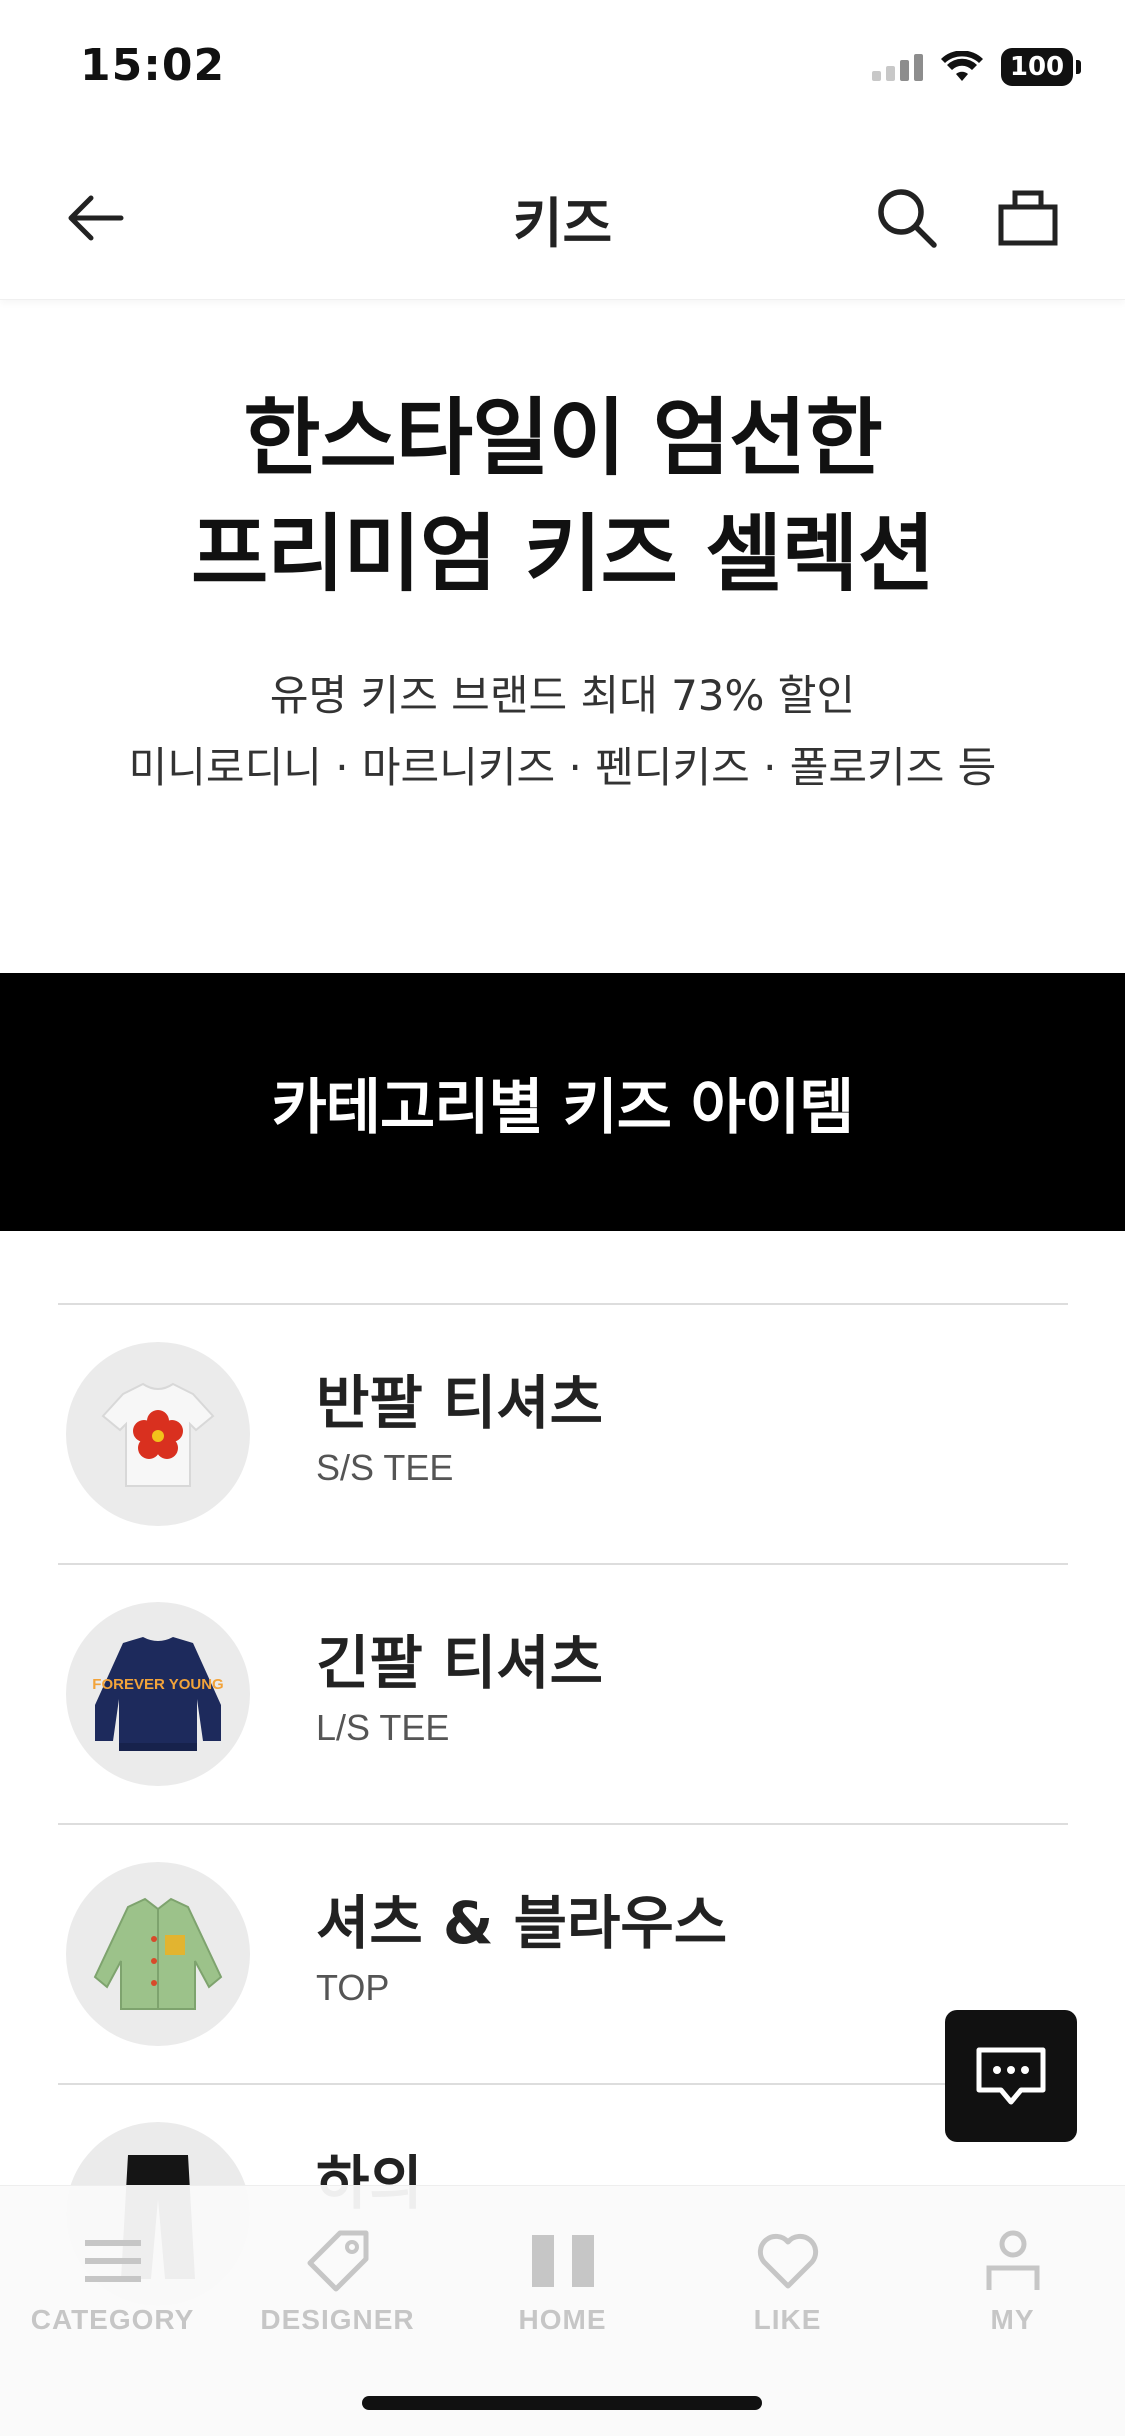 This screenshot has width=1125, height=2436. I want to click on hero-subtitle-line2: 미니로디니 · 마르니키즈 · 펜디키즈 · 폴로키즈 등, so click(562, 767).